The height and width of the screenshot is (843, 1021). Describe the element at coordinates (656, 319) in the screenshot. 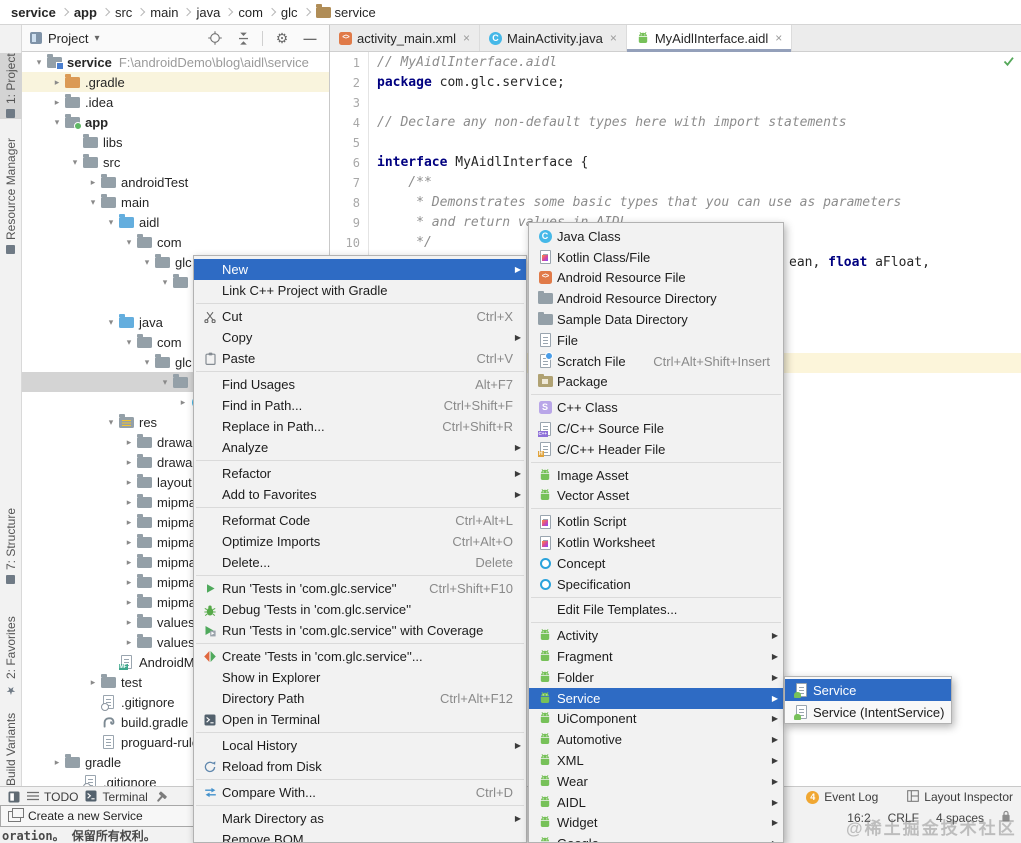

I see `menu-item-sample-data-directory: Sample Data Directory` at that location.